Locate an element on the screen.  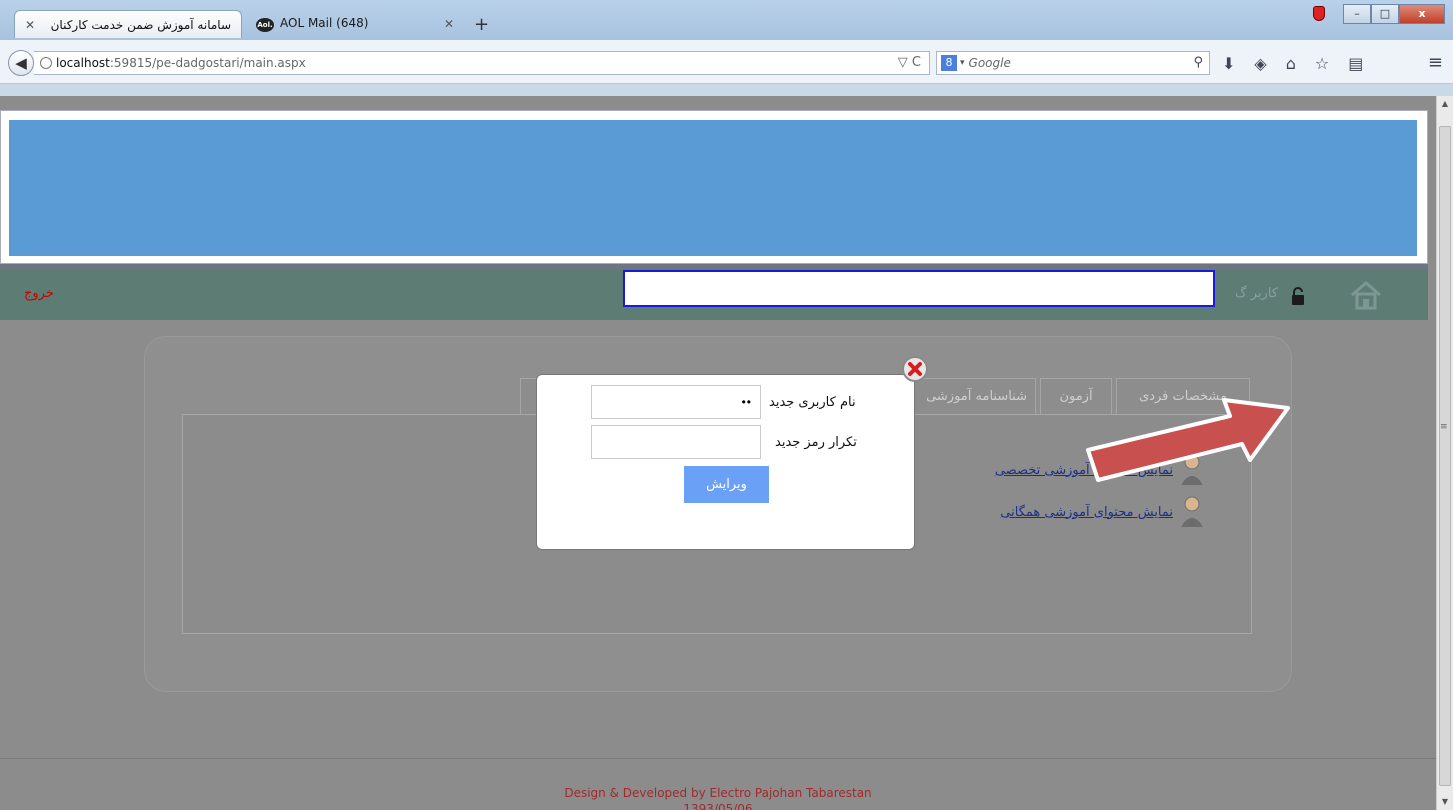
annotation-arrow-icon is located at coordinates (1188, 440).